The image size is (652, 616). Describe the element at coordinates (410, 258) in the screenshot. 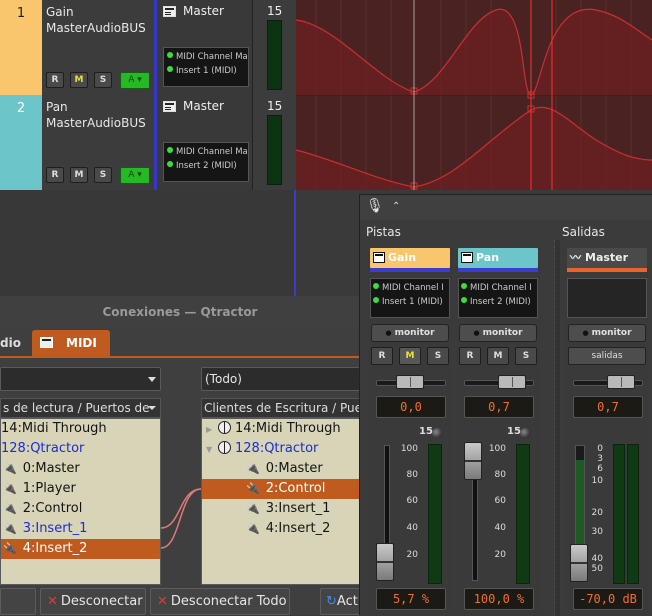

I see `strip-header: Gain` at that location.